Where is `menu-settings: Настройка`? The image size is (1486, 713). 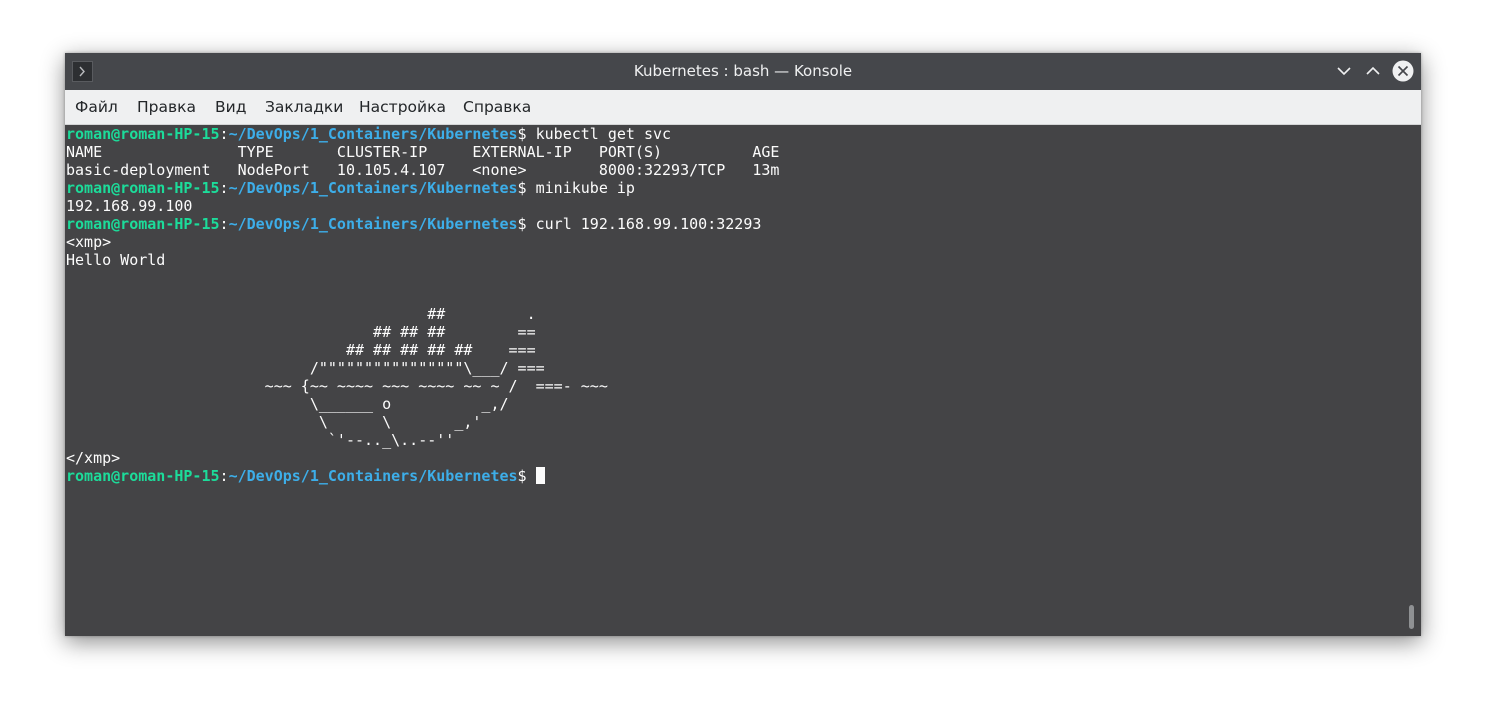
menu-settings: Настройка is located at coordinates (402, 107).